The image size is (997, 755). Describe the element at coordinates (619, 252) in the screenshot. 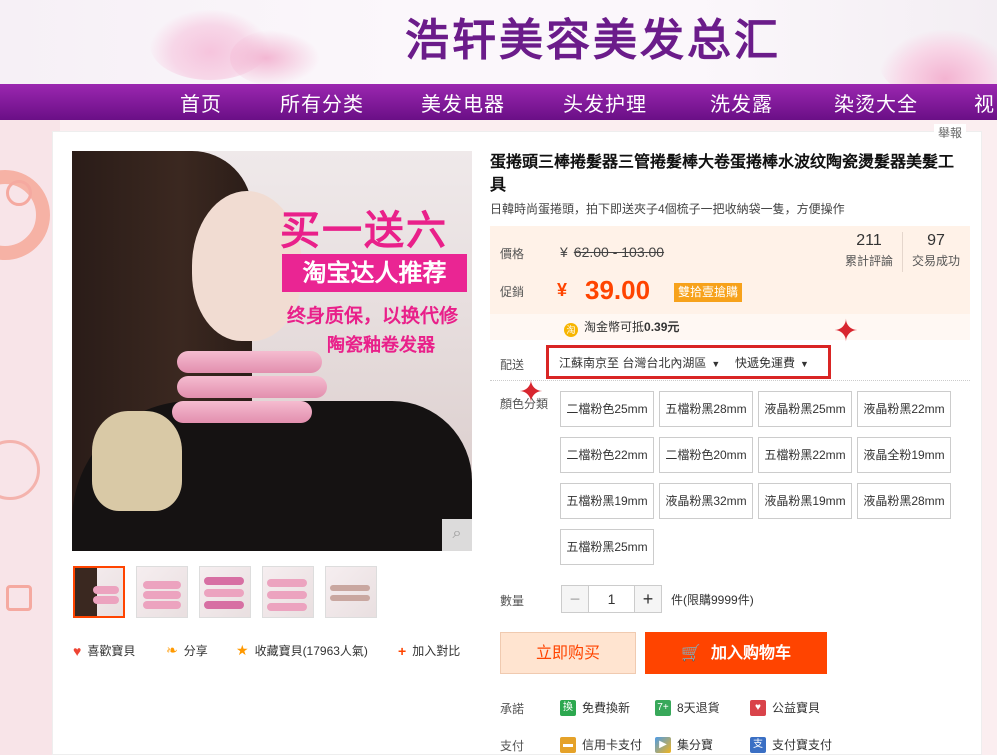

I see `original-price-value: 62.00 - 103.00` at that location.